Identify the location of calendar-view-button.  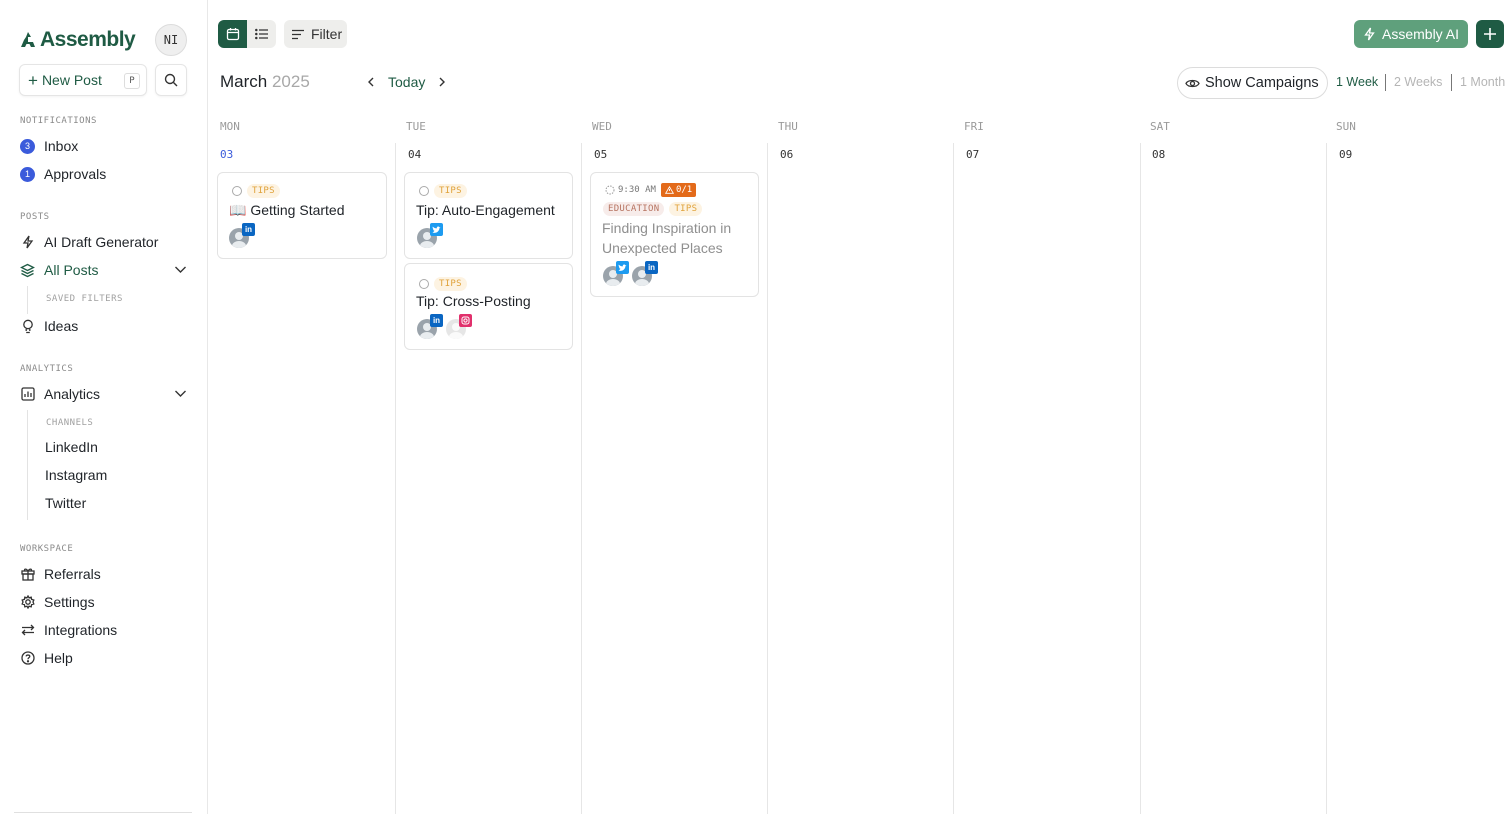
(232, 34).